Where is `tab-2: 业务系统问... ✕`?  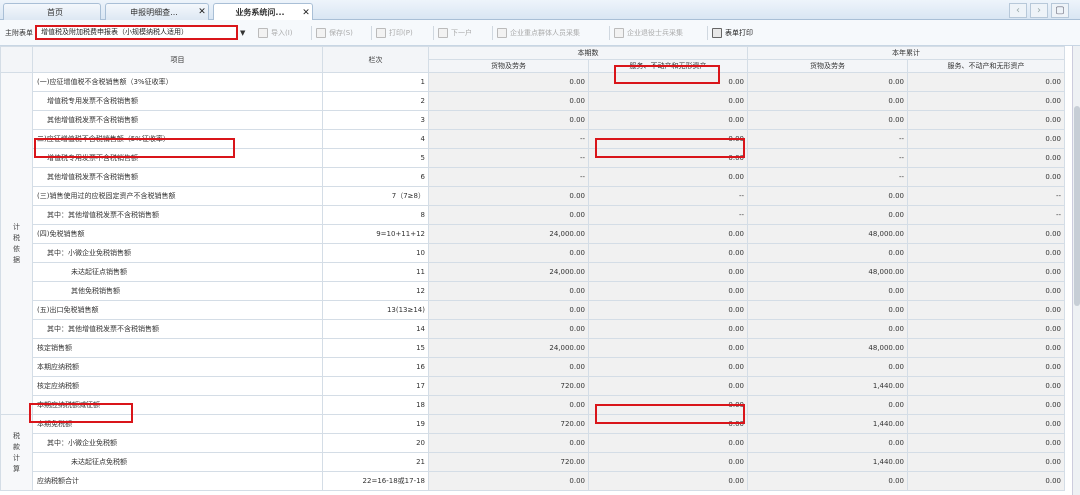
tab-2: 业务系统问... ✕ is located at coordinates (263, 12).